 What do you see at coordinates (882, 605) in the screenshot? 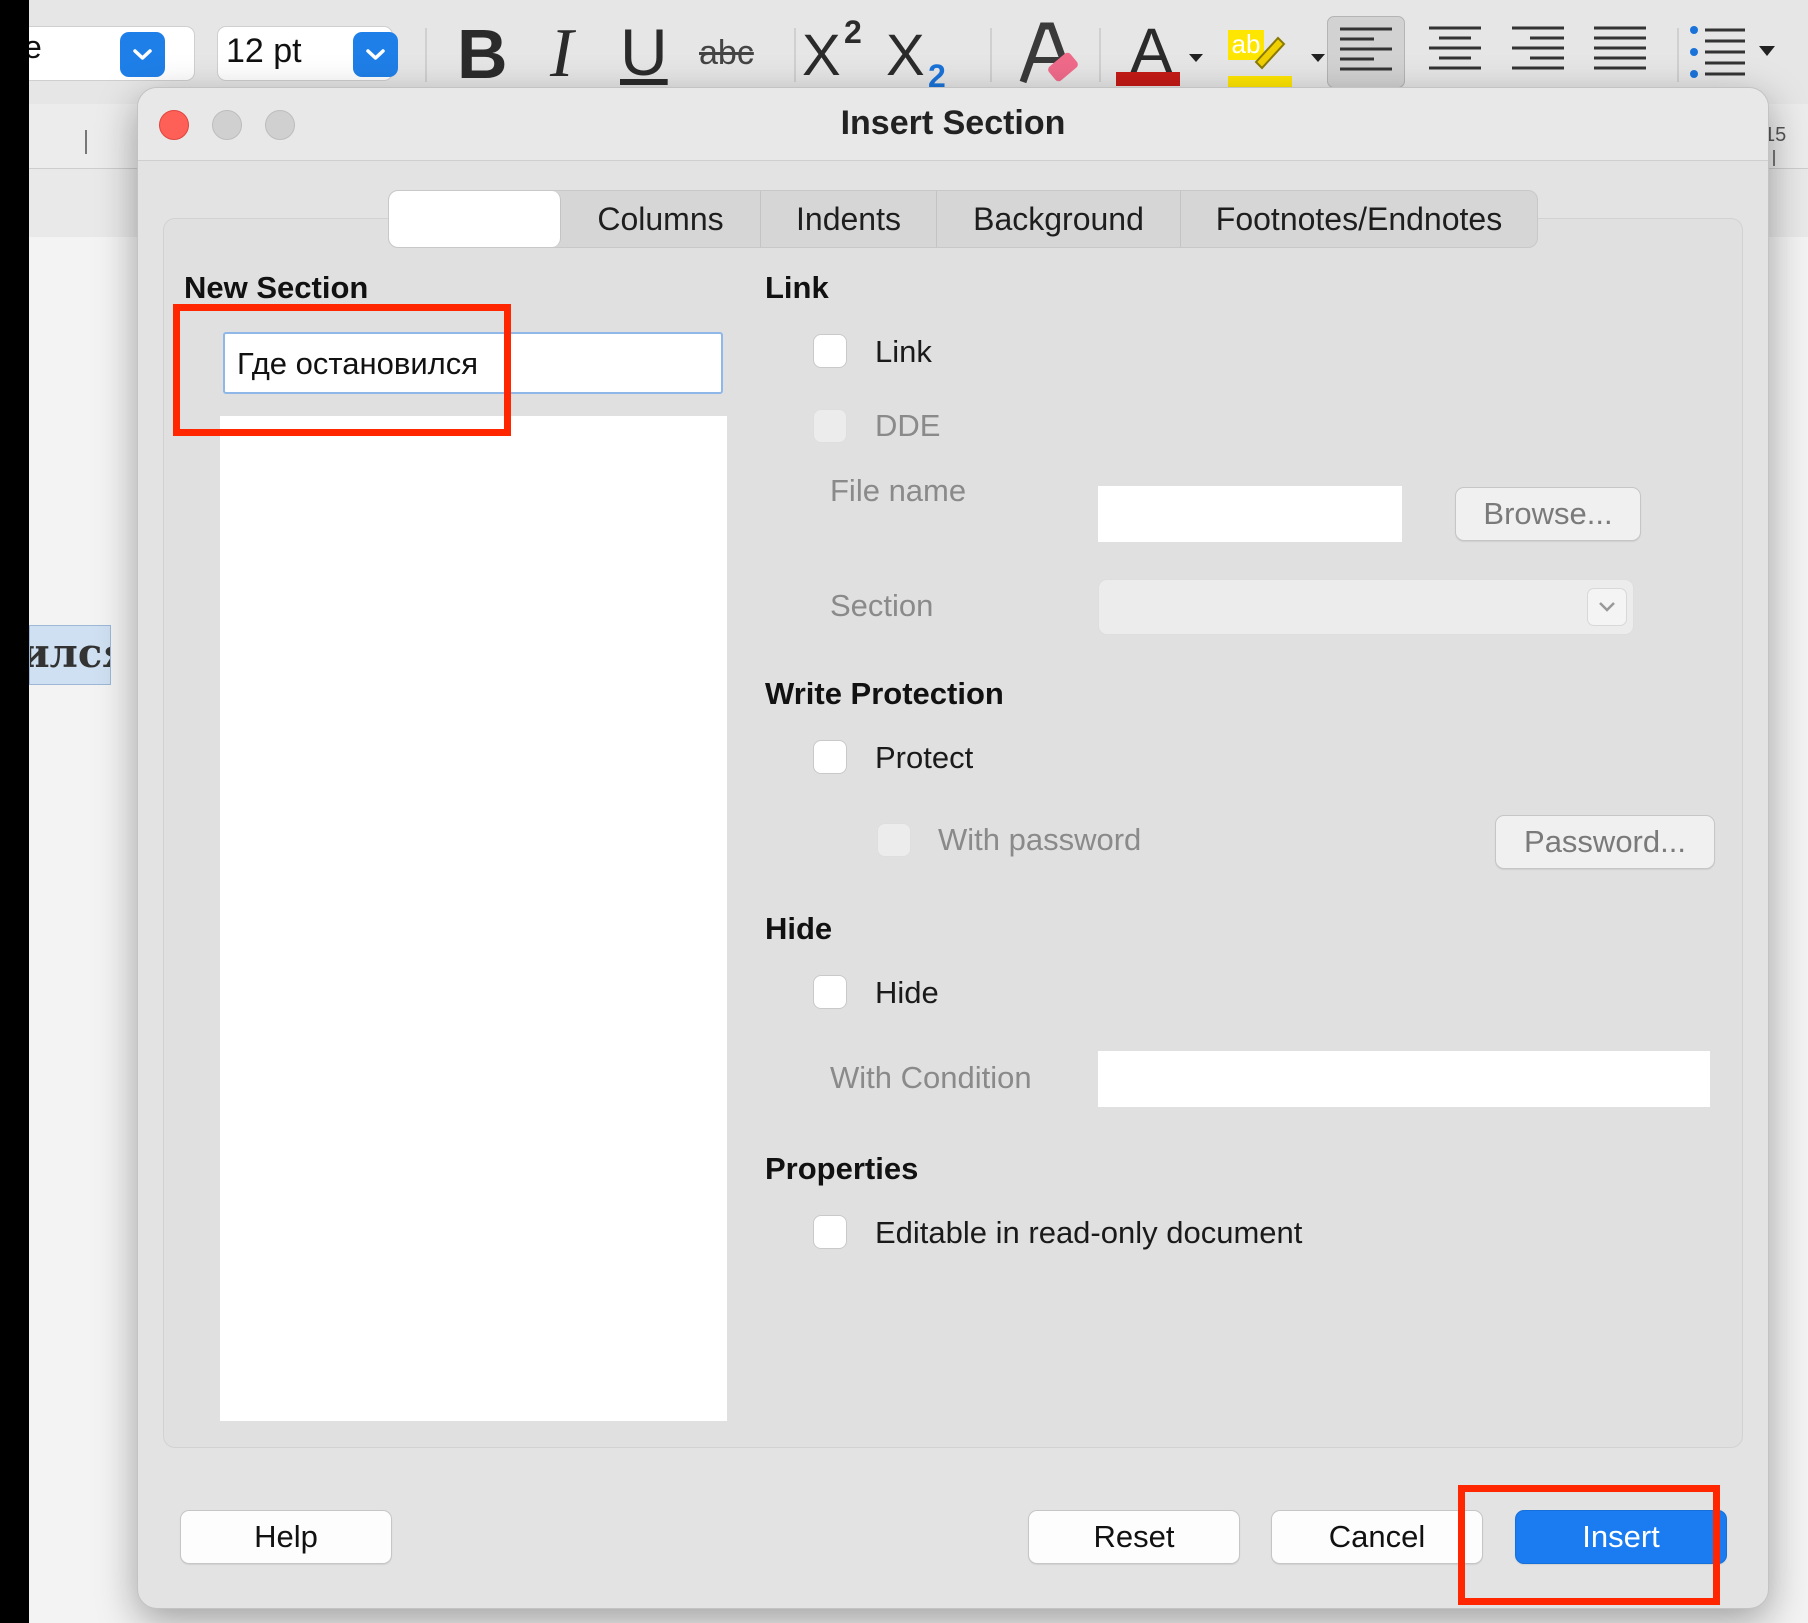
I see `section-label: Section` at bounding box center [882, 605].